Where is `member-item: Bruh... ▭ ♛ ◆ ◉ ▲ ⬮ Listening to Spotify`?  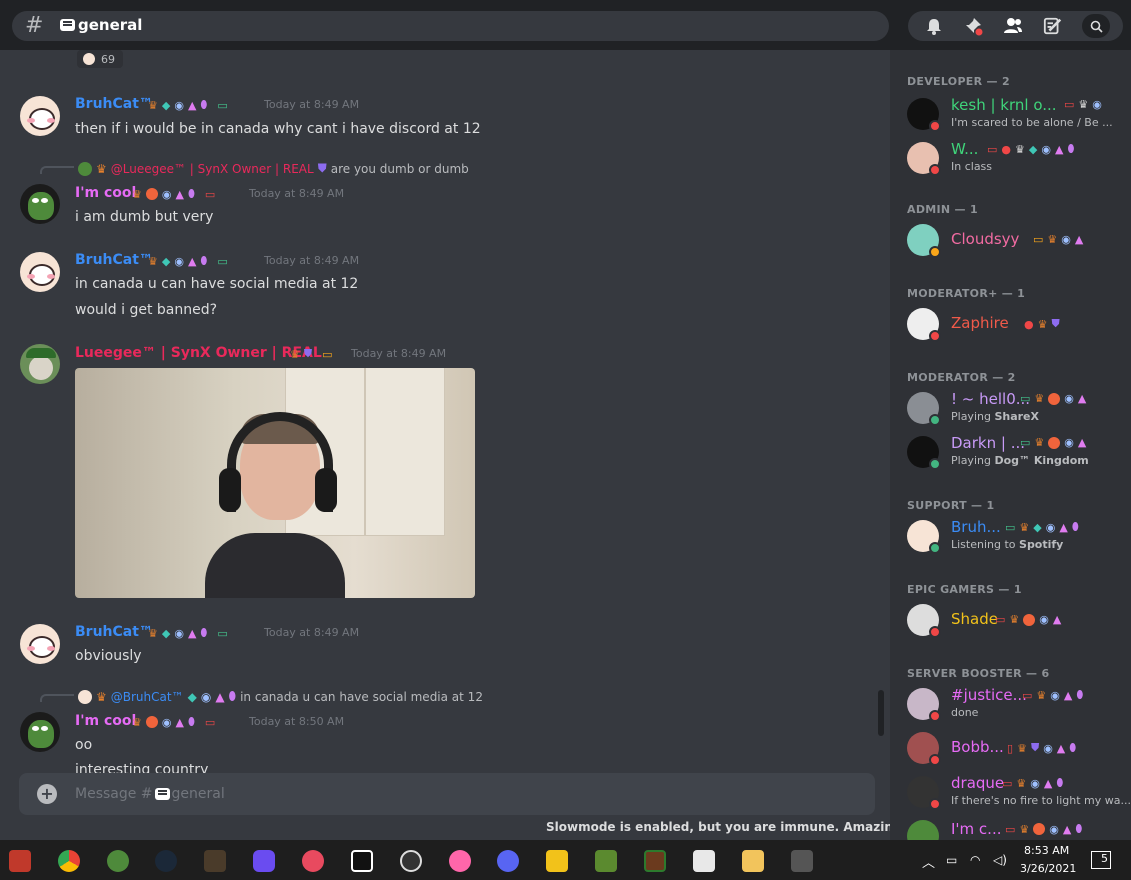 member-item: Bruh... ▭ ♛ ◆ ◉ ▲ ⬮ Listening to Spotify is located at coordinates (1017, 536).